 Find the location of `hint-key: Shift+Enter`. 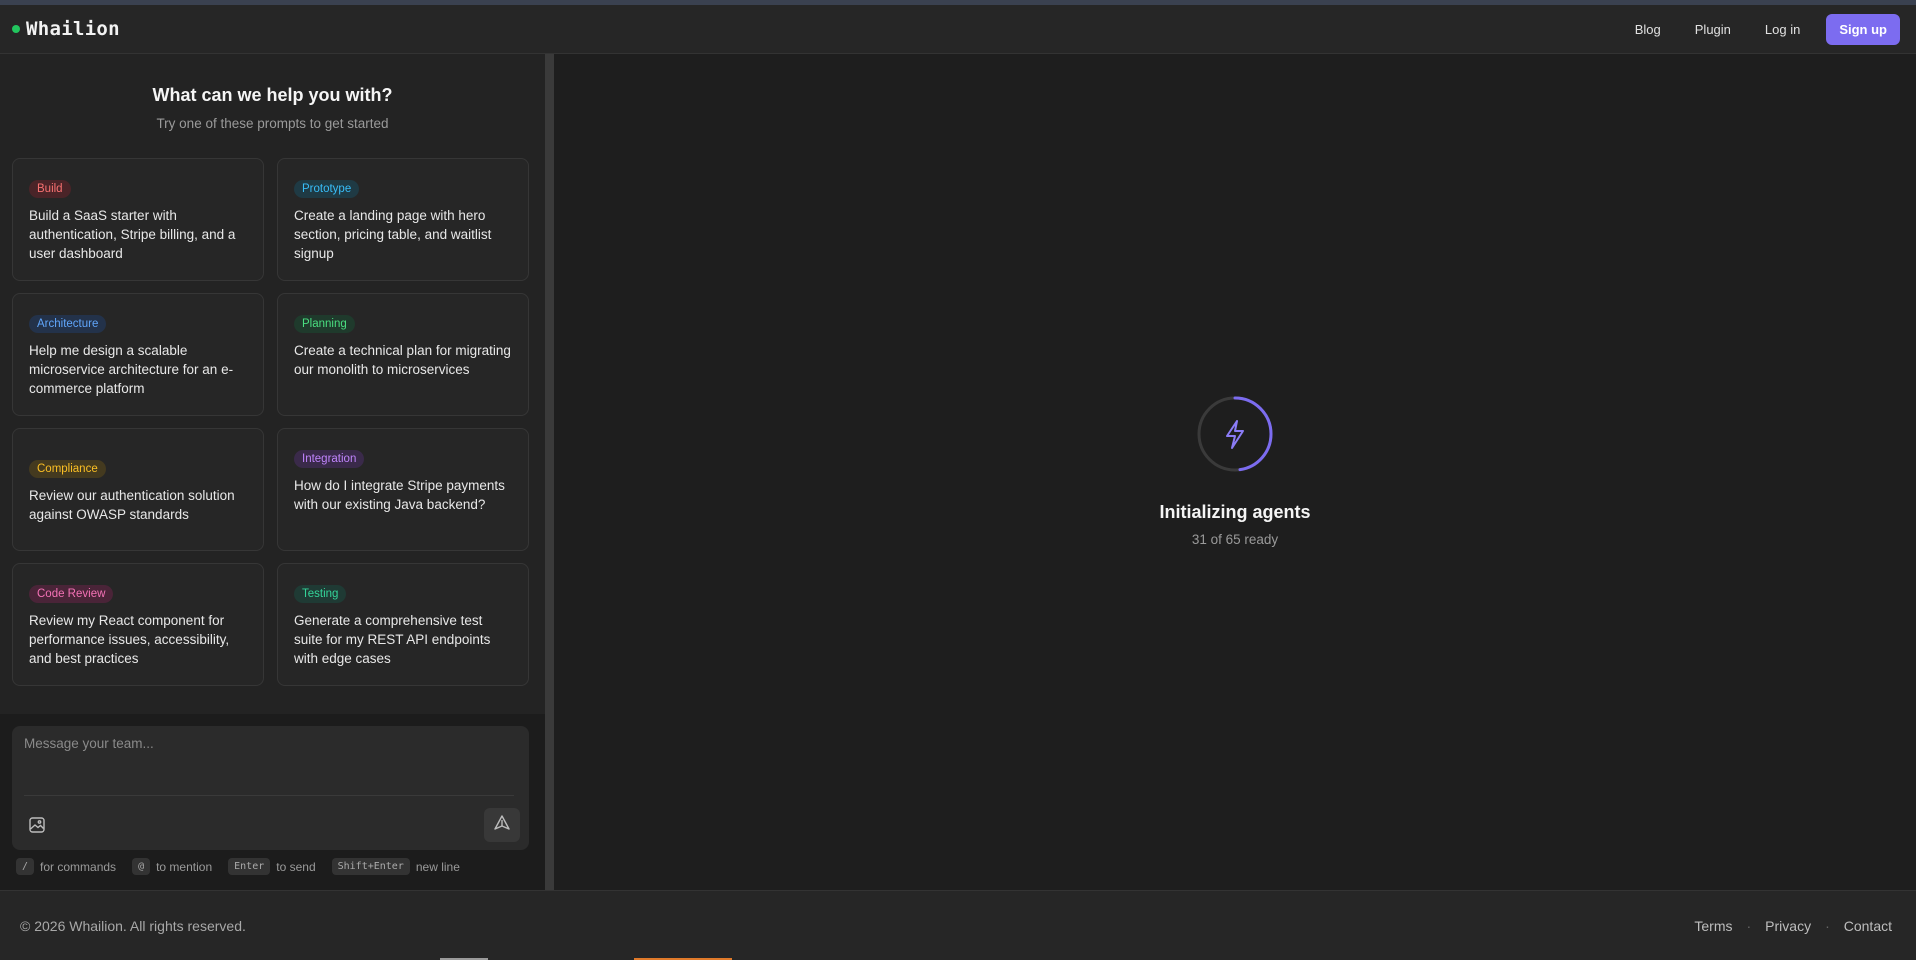

hint-key: Shift+Enter is located at coordinates (370, 866).